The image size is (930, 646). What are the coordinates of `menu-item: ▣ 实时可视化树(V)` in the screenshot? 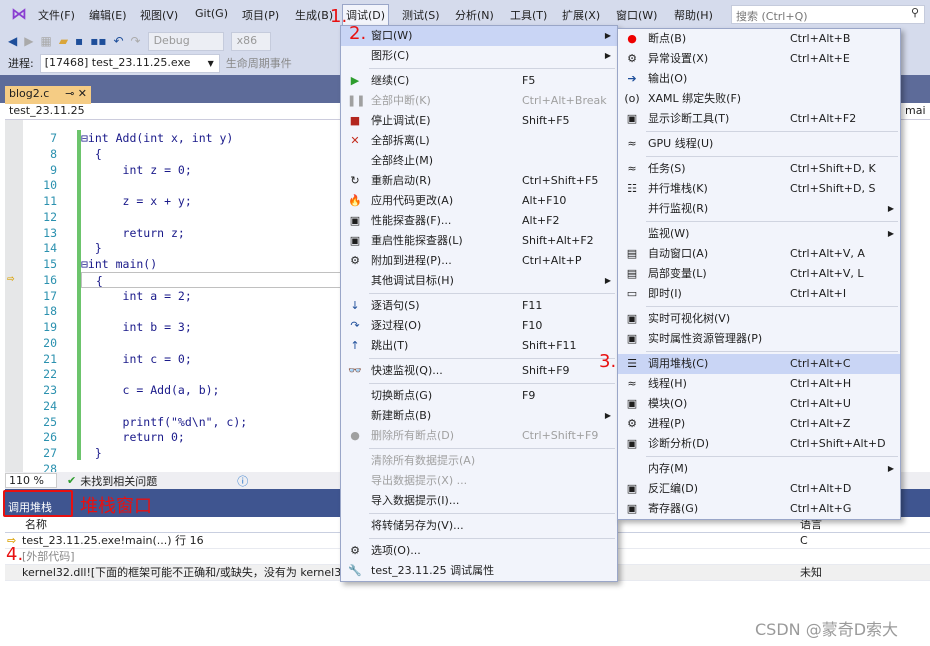 It's located at (759, 319).